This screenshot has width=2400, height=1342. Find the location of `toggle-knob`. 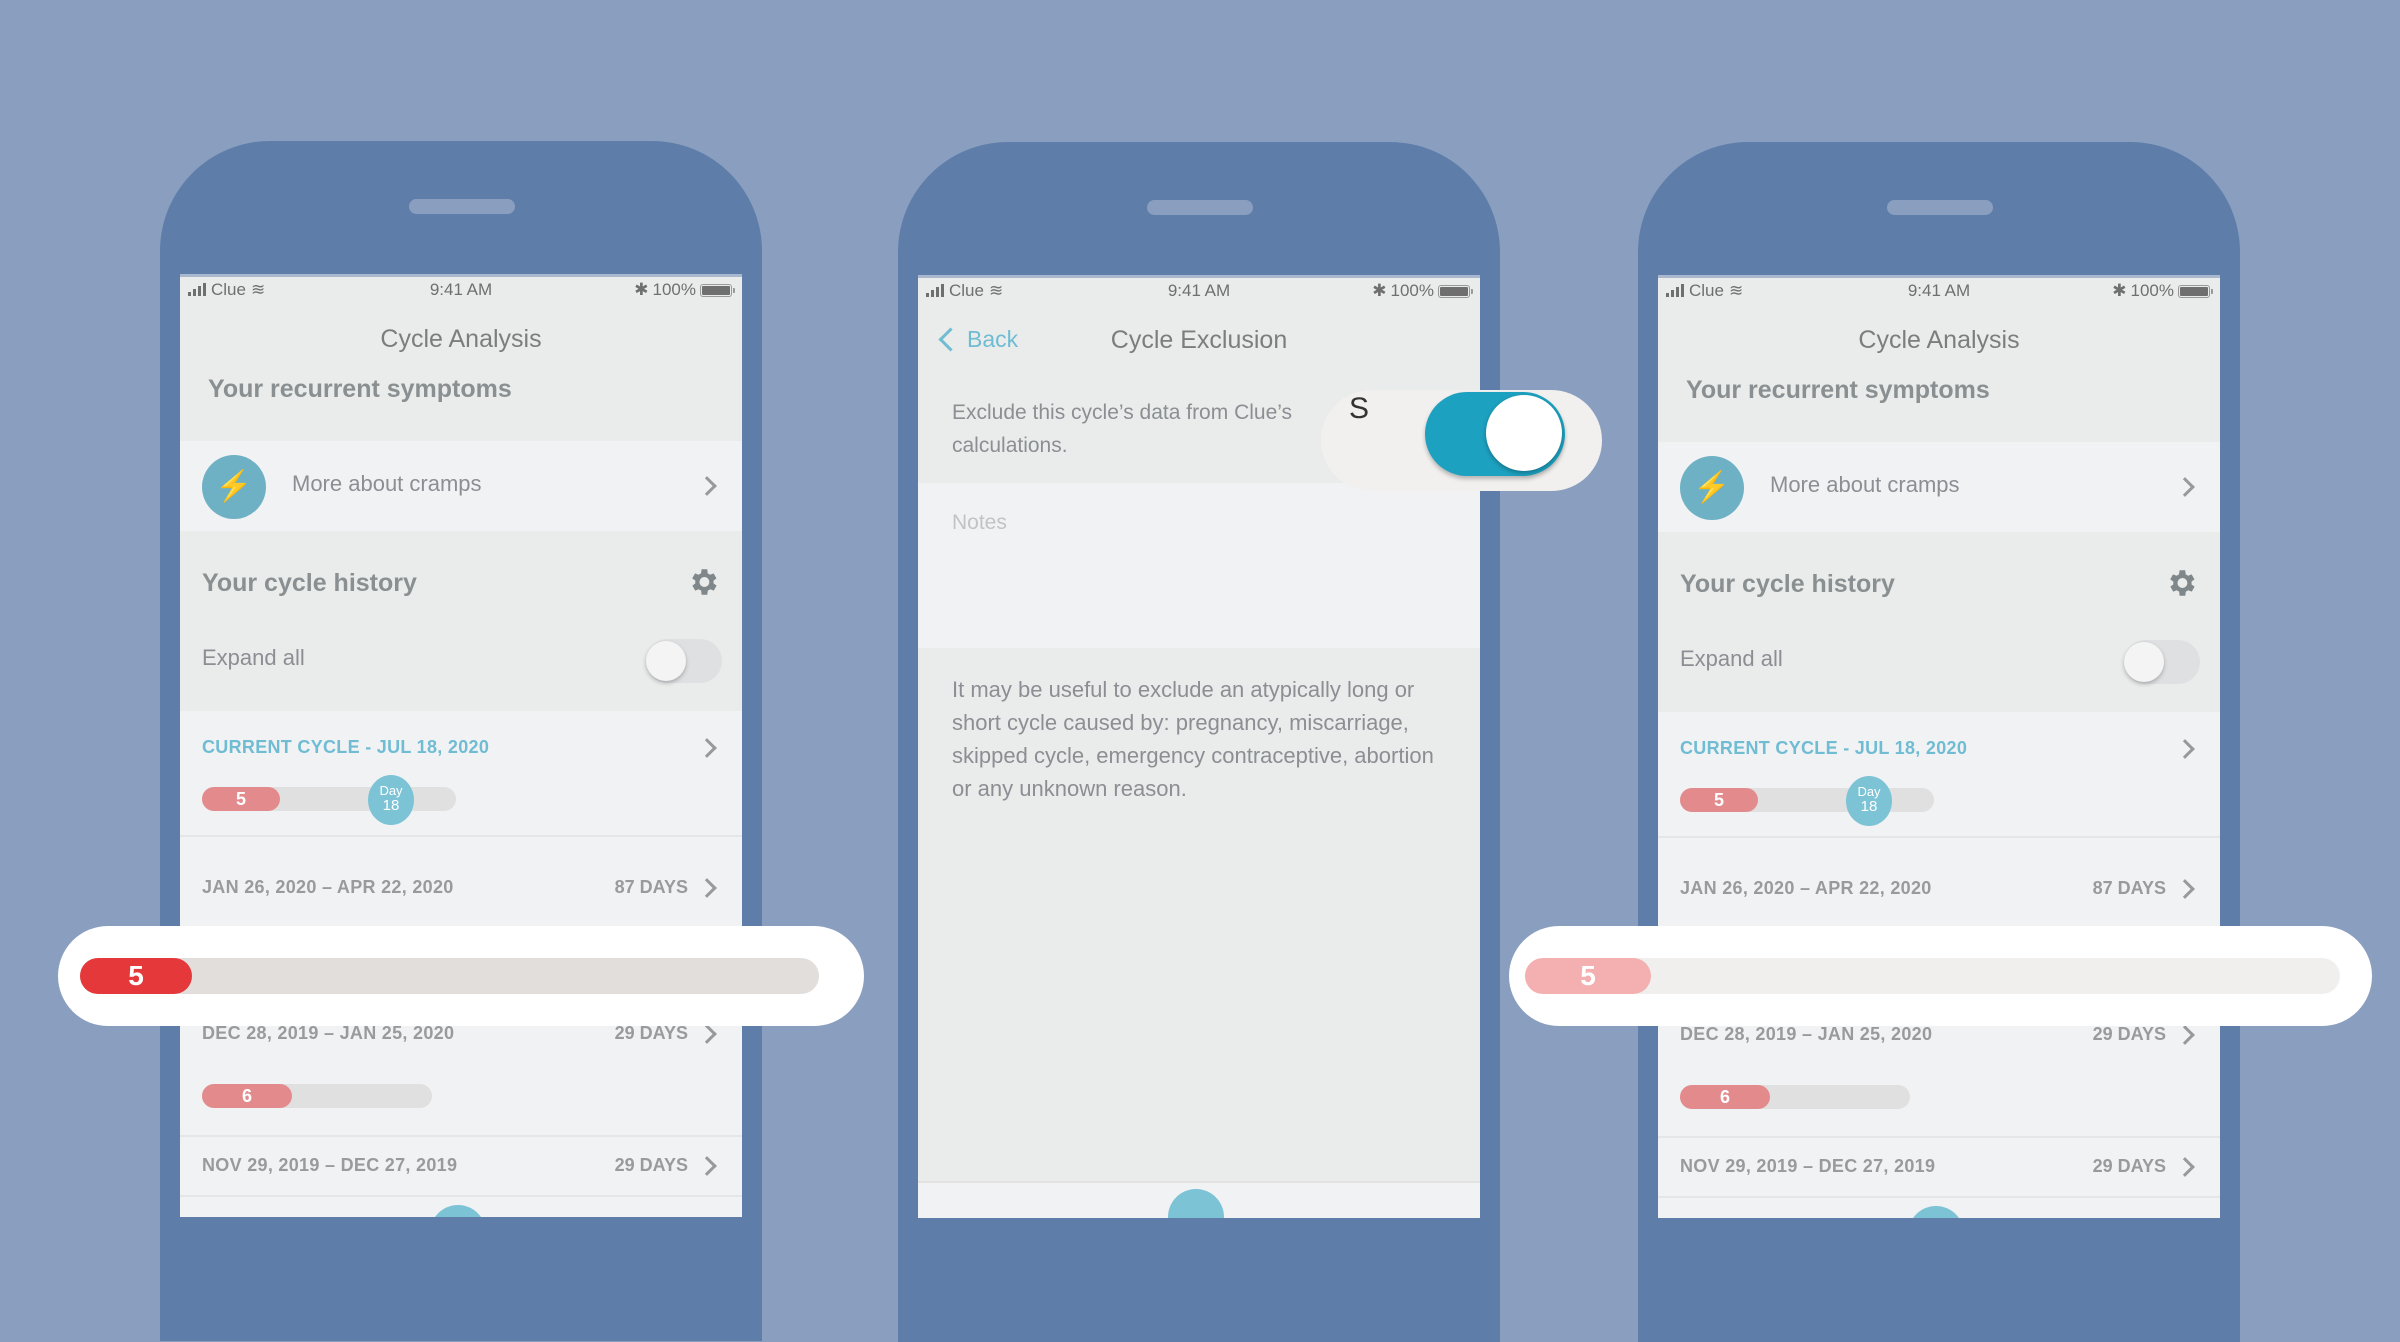

toggle-knob is located at coordinates (1524, 433).